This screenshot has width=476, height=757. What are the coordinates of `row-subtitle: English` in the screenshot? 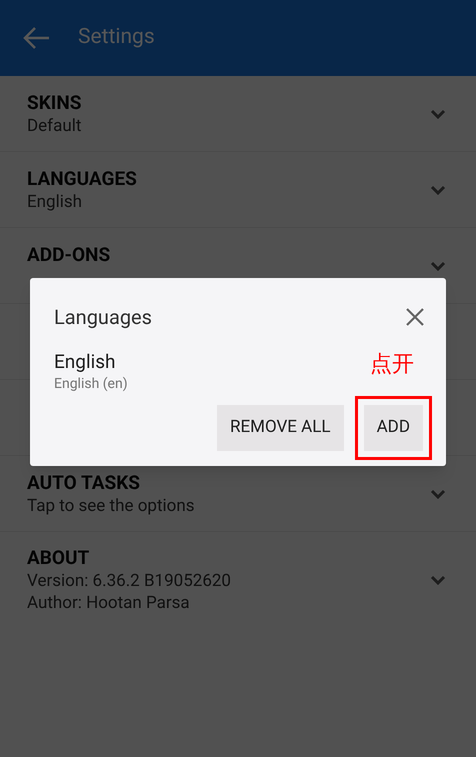 It's located at (55, 201).